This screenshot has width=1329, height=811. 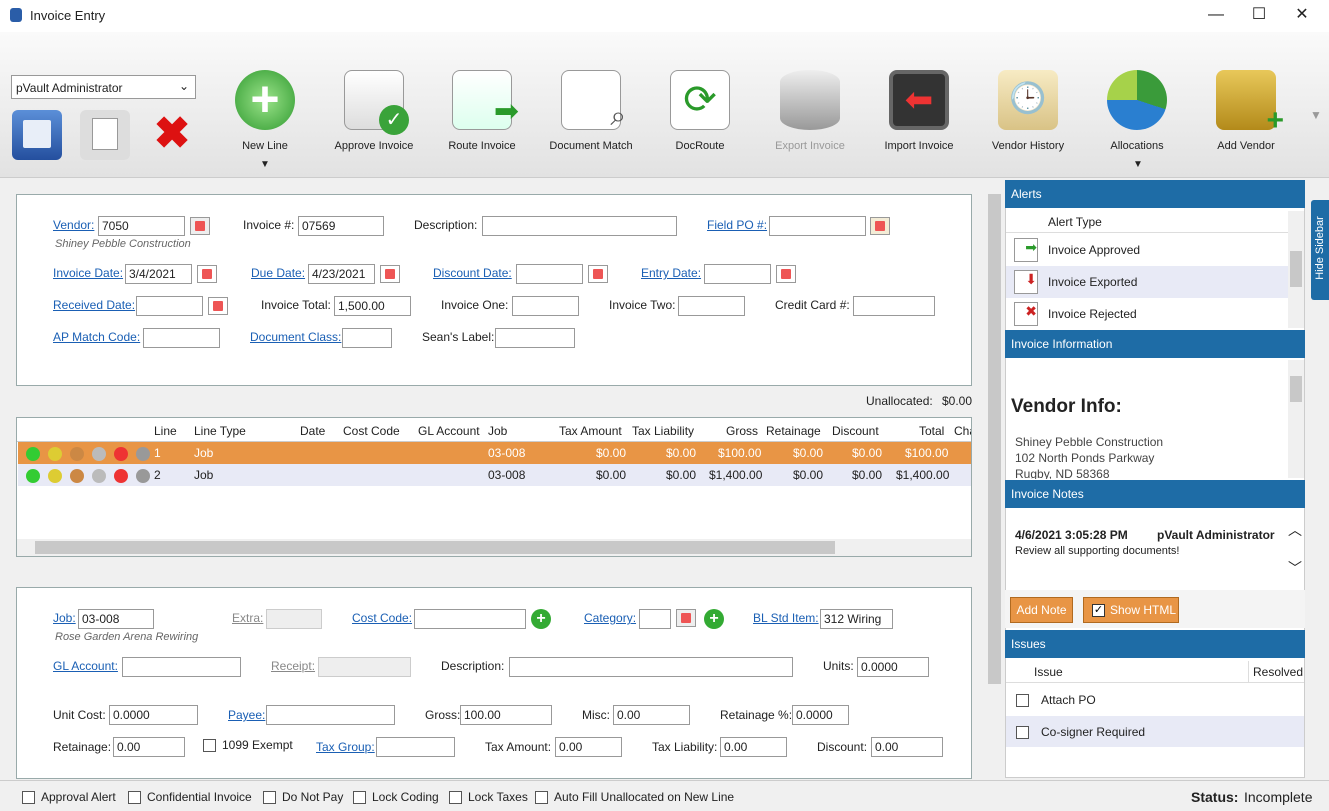 I want to click on payee-link: Payee:, so click(x=246, y=715).